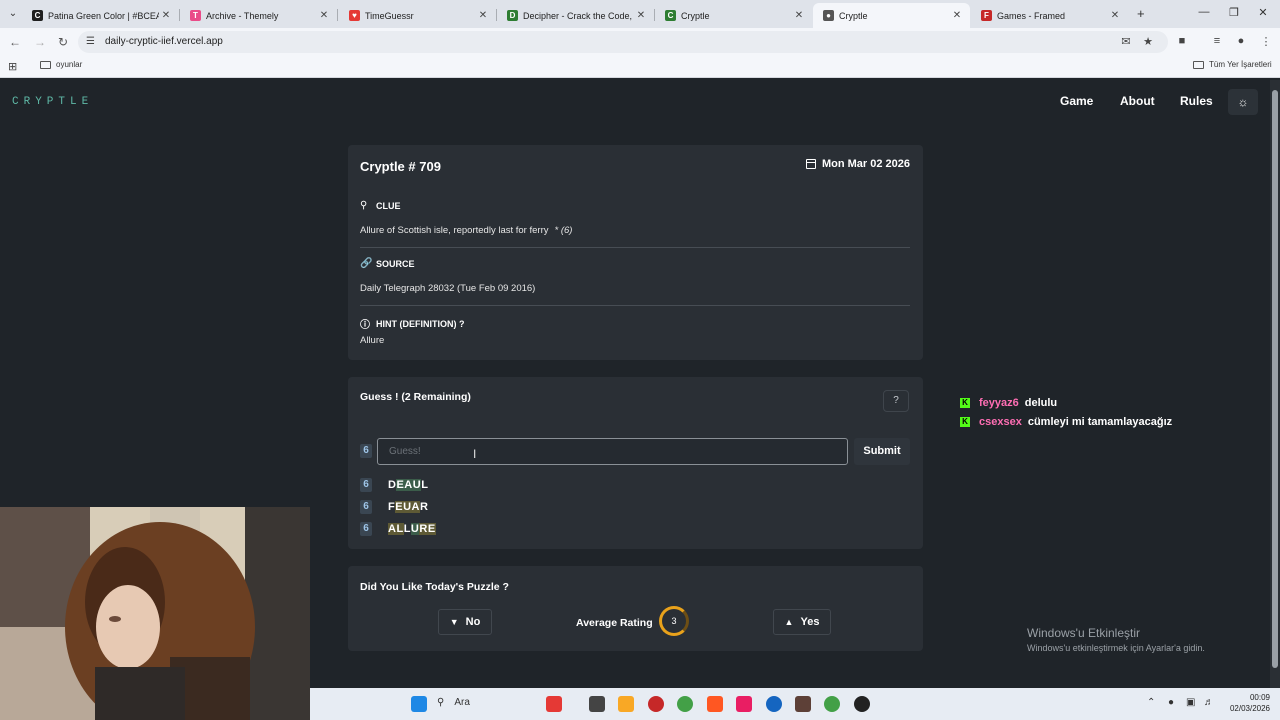 The image size is (1280, 720). I want to click on taskbar-clock: 00:09 02/03/2026, so click(1245, 703).